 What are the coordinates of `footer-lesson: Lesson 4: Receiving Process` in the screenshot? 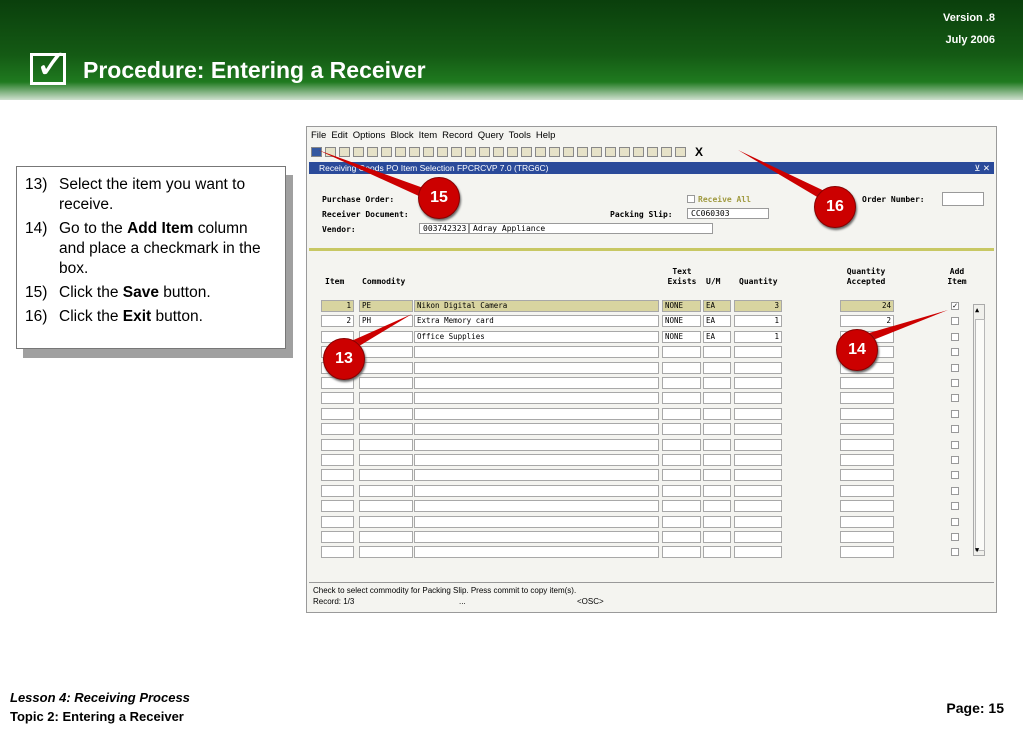 It's located at (100, 697).